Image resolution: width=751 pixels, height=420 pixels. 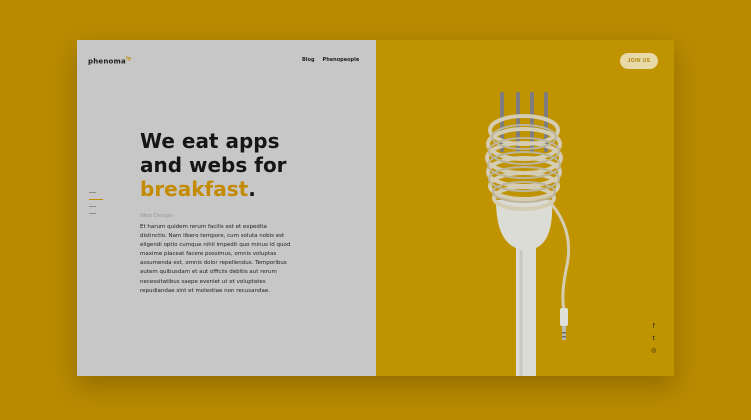 What do you see at coordinates (308, 60) in the screenshot?
I see `nav-link-blog: Blog` at bounding box center [308, 60].